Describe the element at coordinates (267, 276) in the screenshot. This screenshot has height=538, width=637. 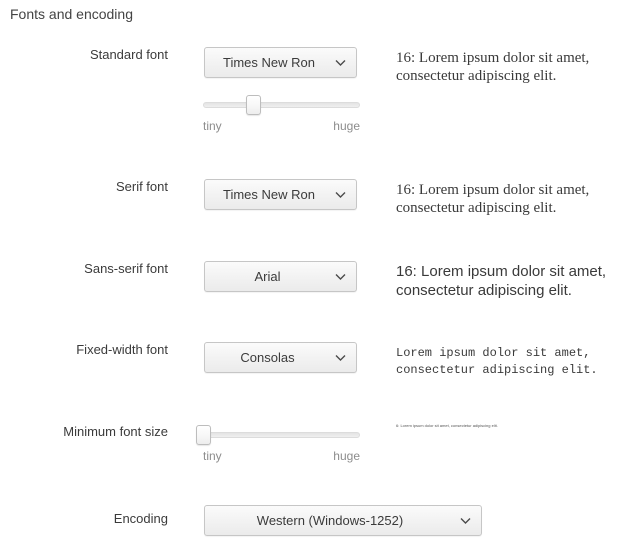
I see `sans-serif-font-select-value: Arial` at that location.